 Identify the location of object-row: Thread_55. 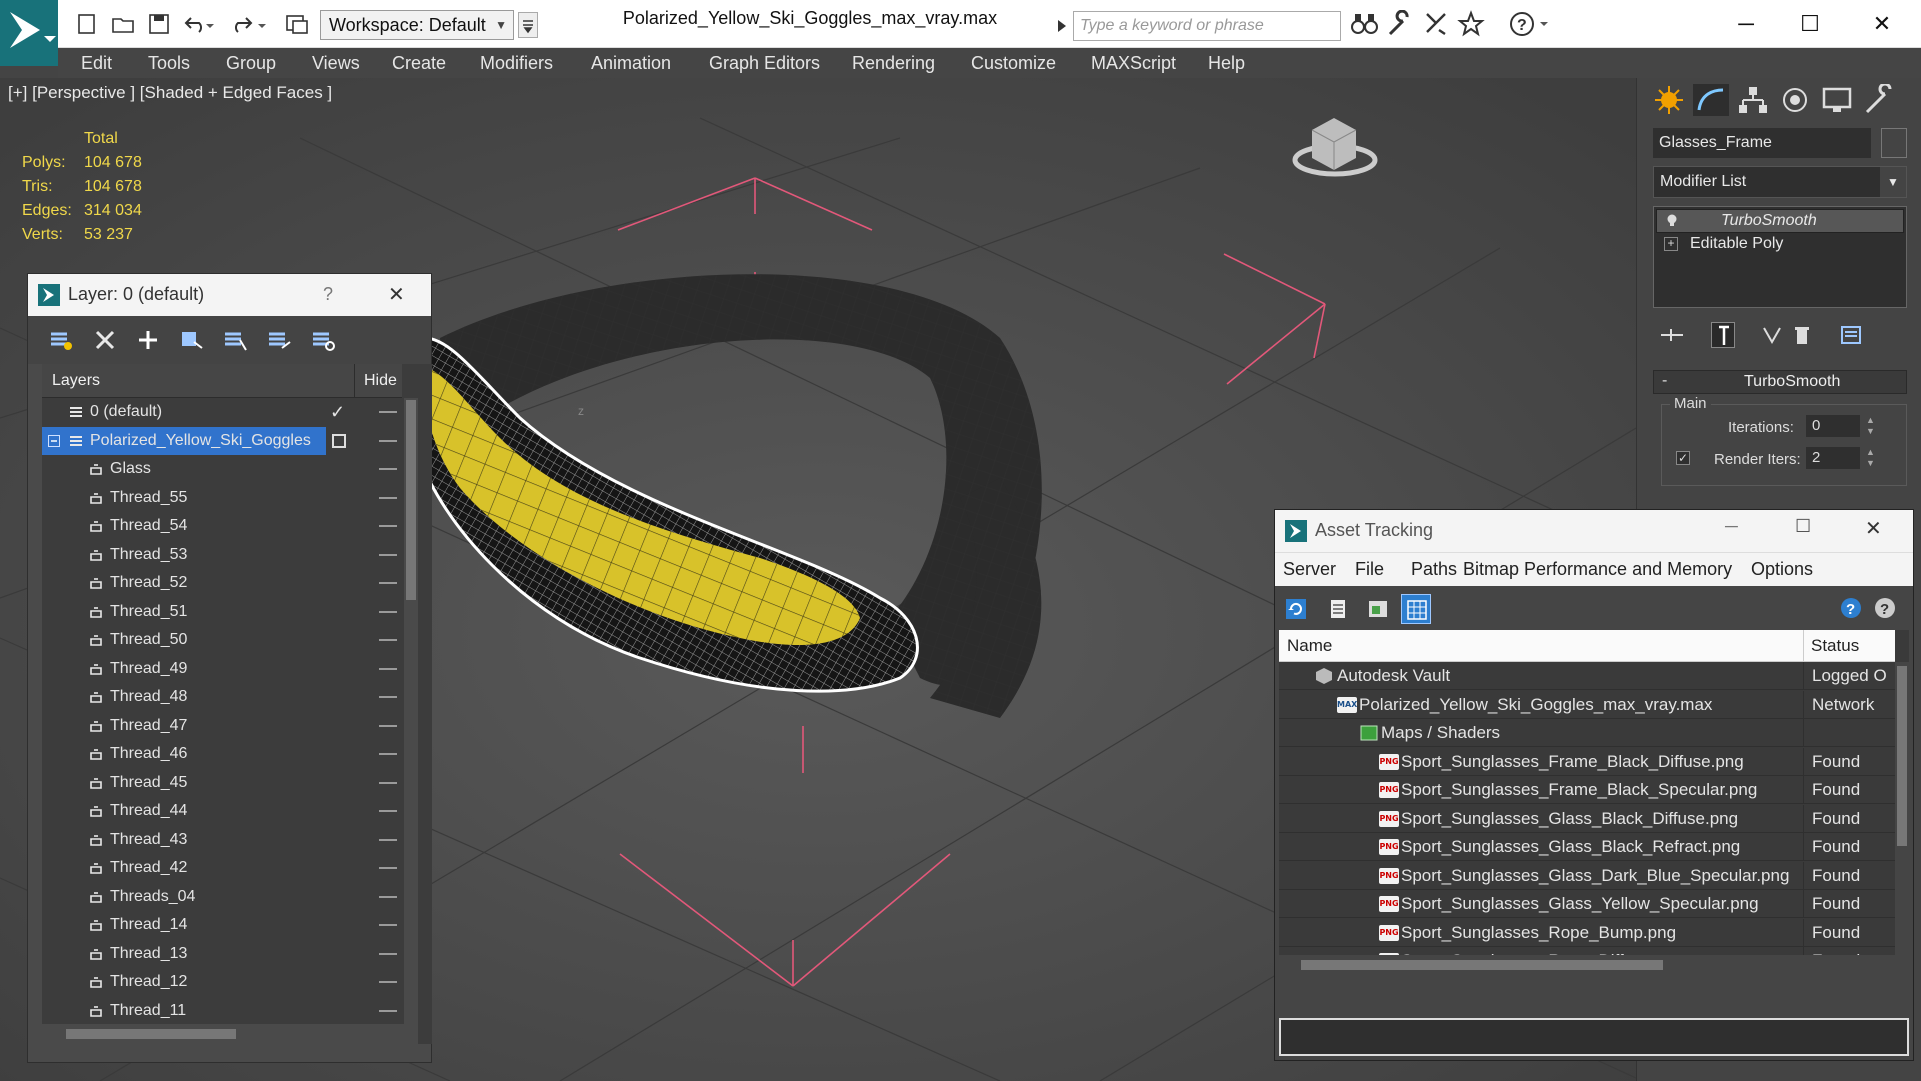
(222, 498).